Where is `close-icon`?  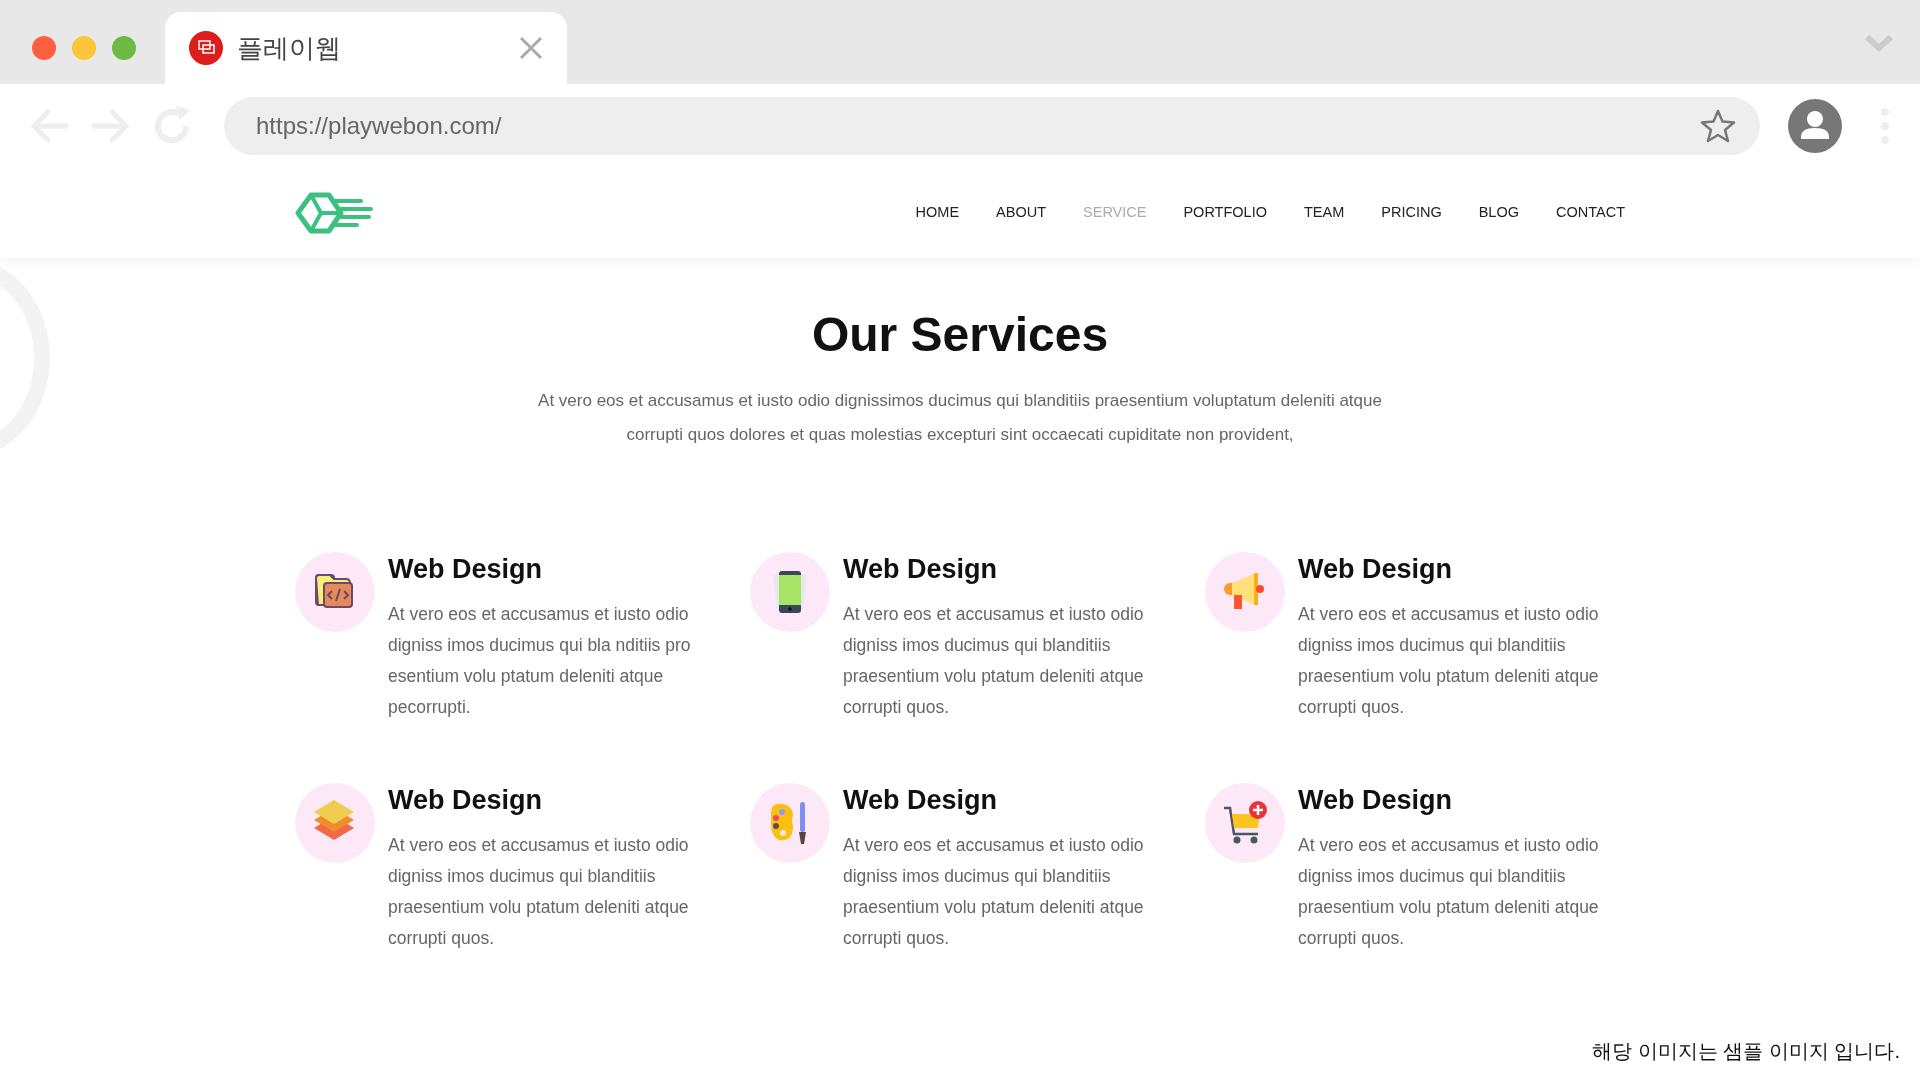
close-icon is located at coordinates (531, 48).